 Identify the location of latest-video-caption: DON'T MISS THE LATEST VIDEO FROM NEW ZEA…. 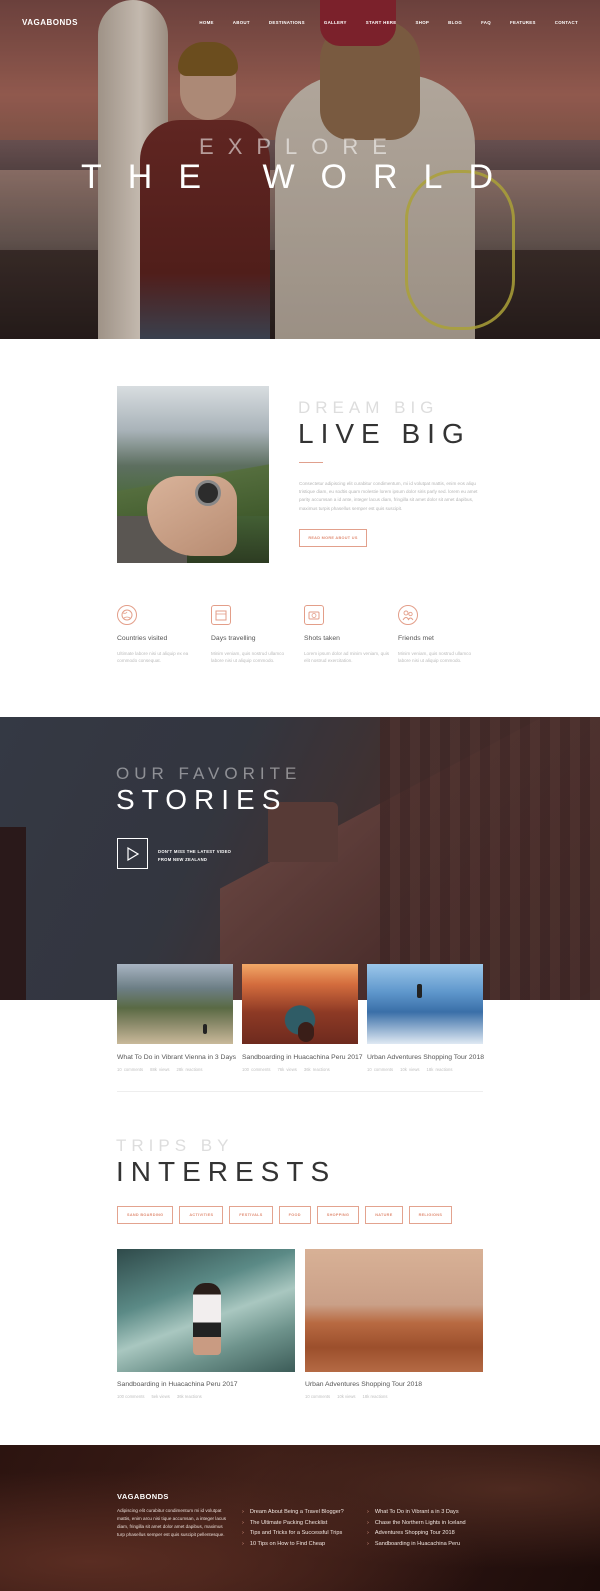
(194, 856).